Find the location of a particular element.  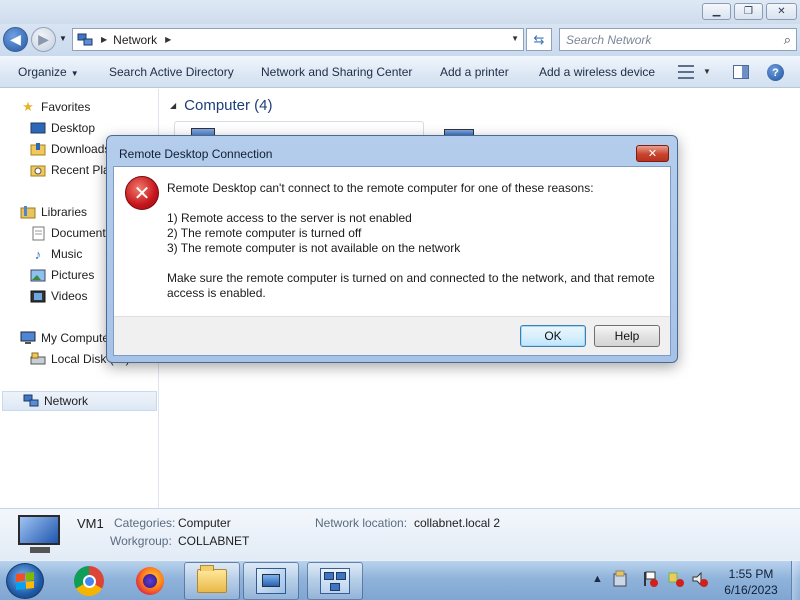

address-bar: ▶ Network ▶ ▼ is located at coordinates (298, 39).